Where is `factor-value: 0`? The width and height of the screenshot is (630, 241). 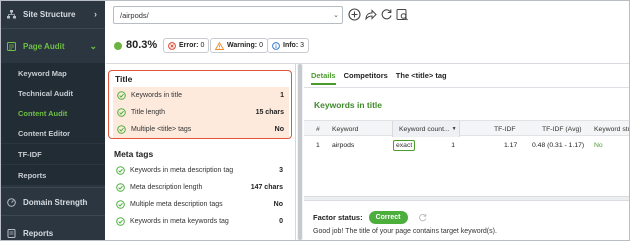 factor-value: 0 is located at coordinates (281, 221).